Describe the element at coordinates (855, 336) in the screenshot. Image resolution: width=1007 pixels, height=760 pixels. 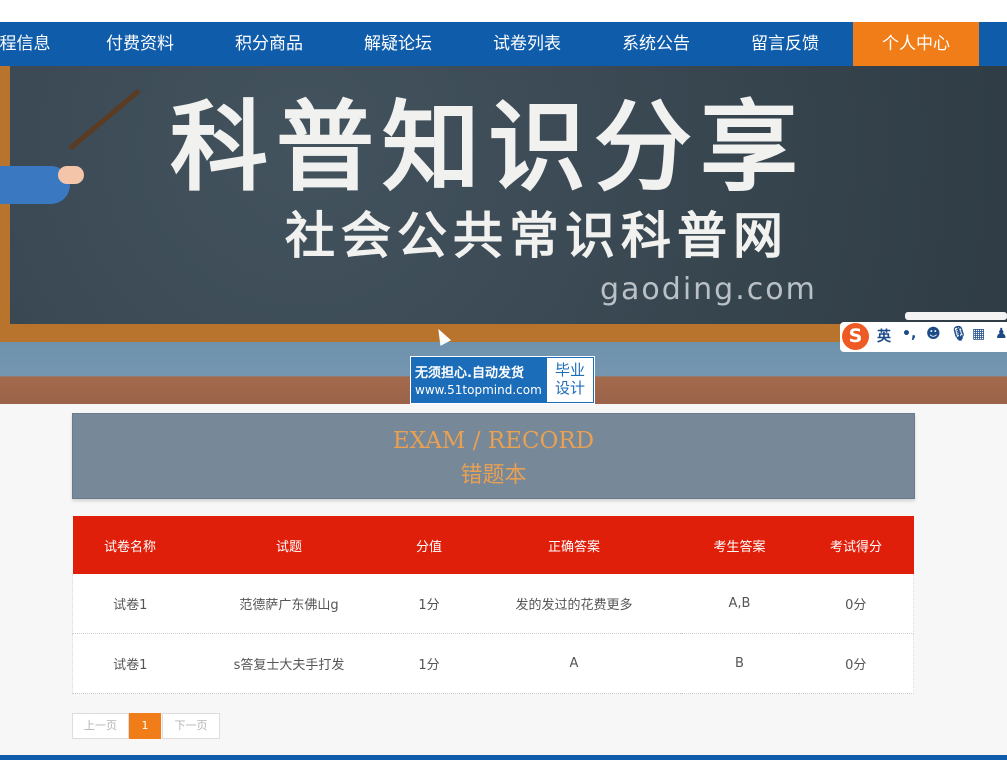
I see `sogou-logo-icon: S` at that location.